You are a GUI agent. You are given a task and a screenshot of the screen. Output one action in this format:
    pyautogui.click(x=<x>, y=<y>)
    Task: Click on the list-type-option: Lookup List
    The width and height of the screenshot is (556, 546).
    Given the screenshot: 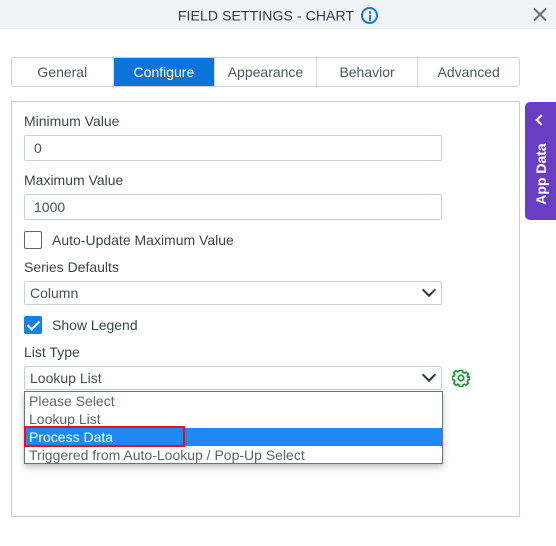 What is the action you would take?
    pyautogui.click(x=233, y=419)
    